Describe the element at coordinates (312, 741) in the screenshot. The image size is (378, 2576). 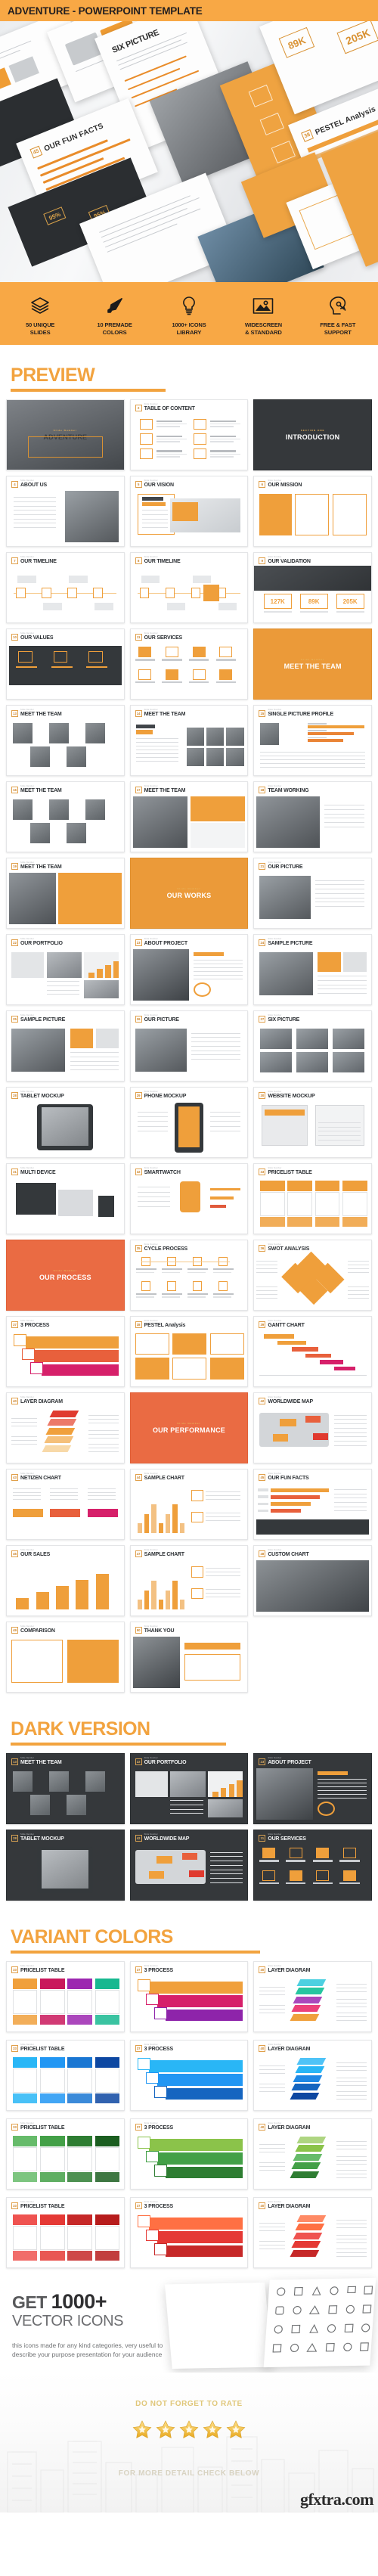
I see `slide-card: 15 Slide Number SINGLE PICTURE PROFILE` at that location.